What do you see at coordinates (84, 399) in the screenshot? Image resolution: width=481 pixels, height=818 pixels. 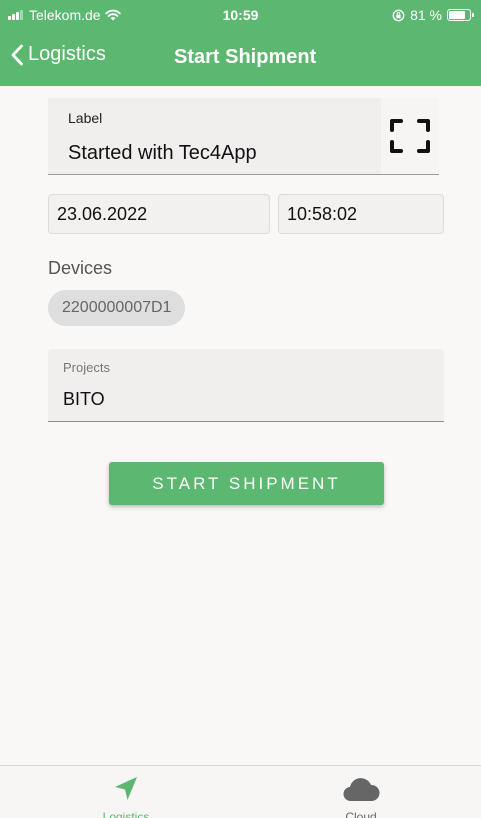 I see `projects-value: BITO` at bounding box center [84, 399].